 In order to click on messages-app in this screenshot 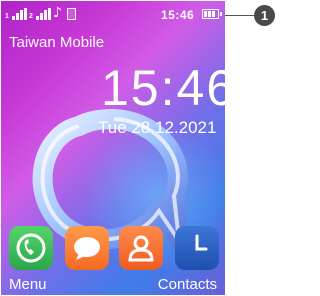, I will do `click(87, 248)`.